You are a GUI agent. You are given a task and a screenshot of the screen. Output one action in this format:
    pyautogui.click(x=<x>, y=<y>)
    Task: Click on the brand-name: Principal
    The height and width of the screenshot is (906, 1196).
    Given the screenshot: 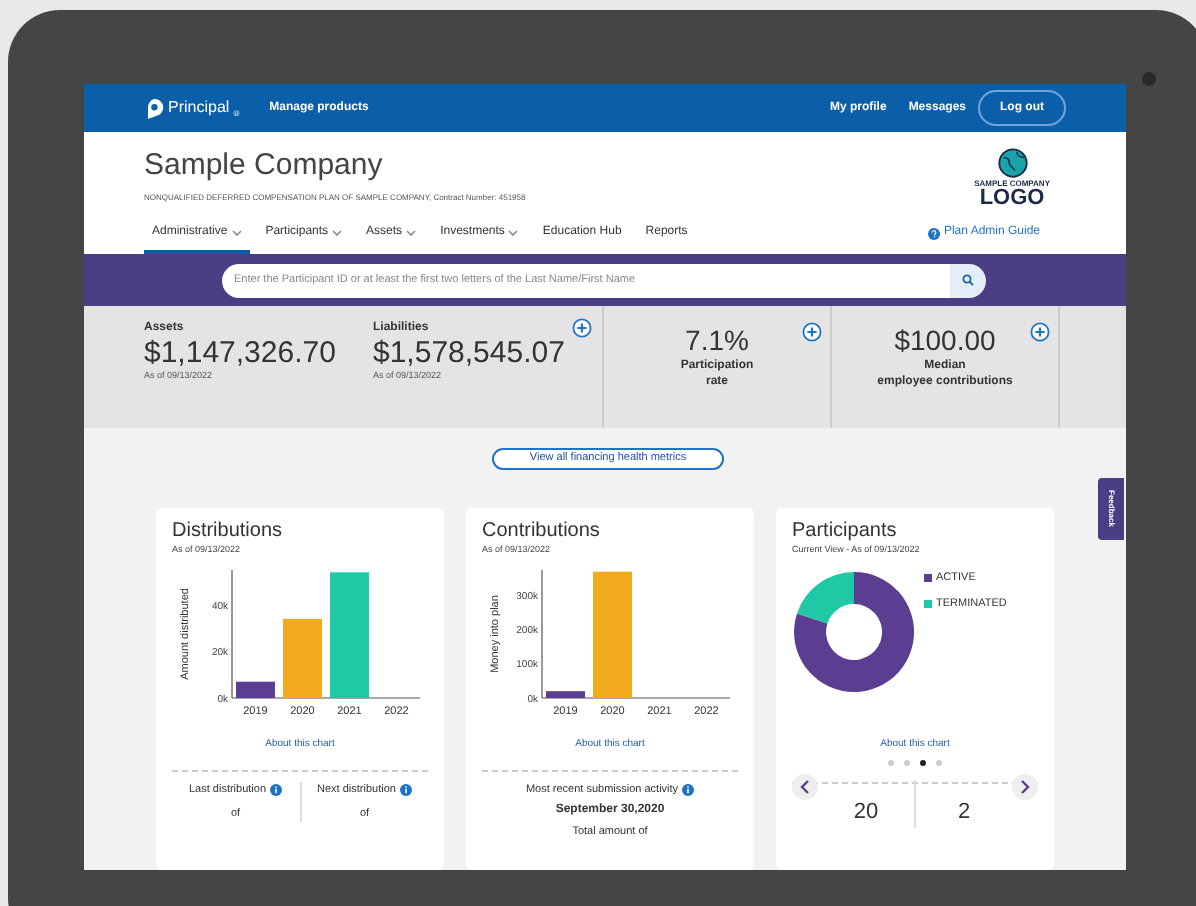 What is the action you would take?
    pyautogui.click(x=199, y=108)
    